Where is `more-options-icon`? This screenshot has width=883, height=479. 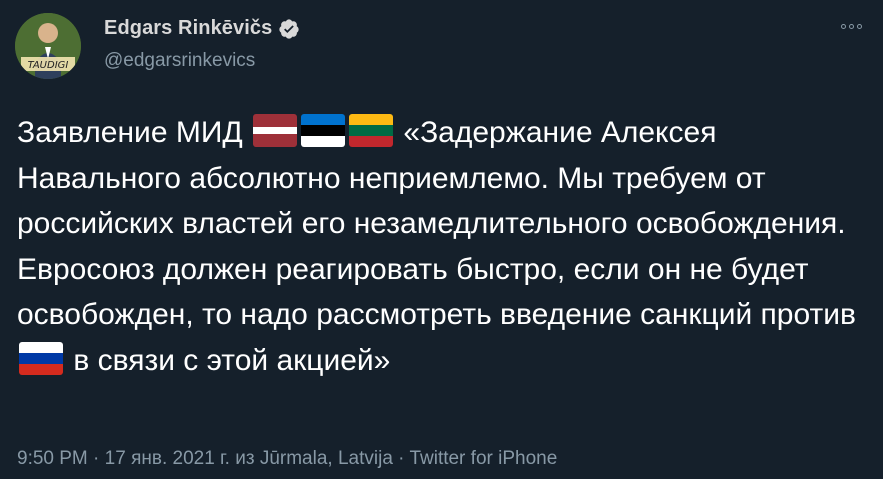 more-options-icon is located at coordinates (851, 26).